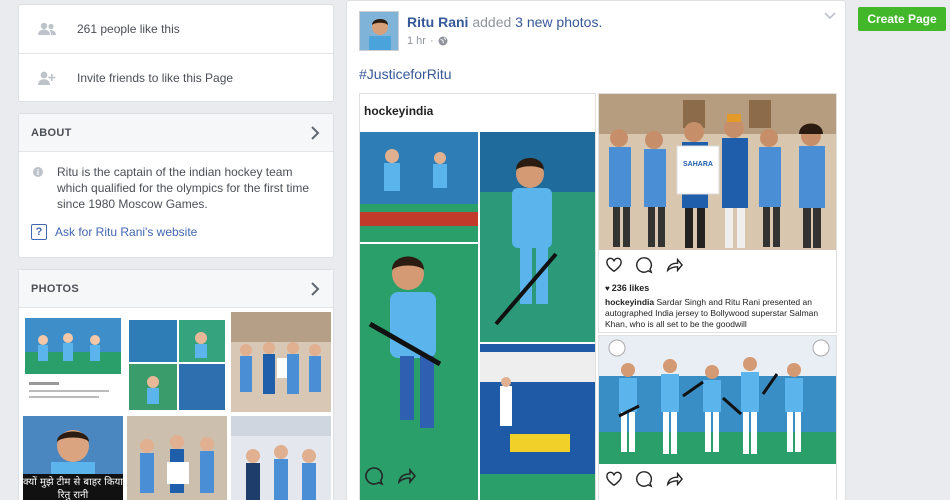 The image size is (950, 500). I want to click on create-page-button: Create Page, so click(902, 19).